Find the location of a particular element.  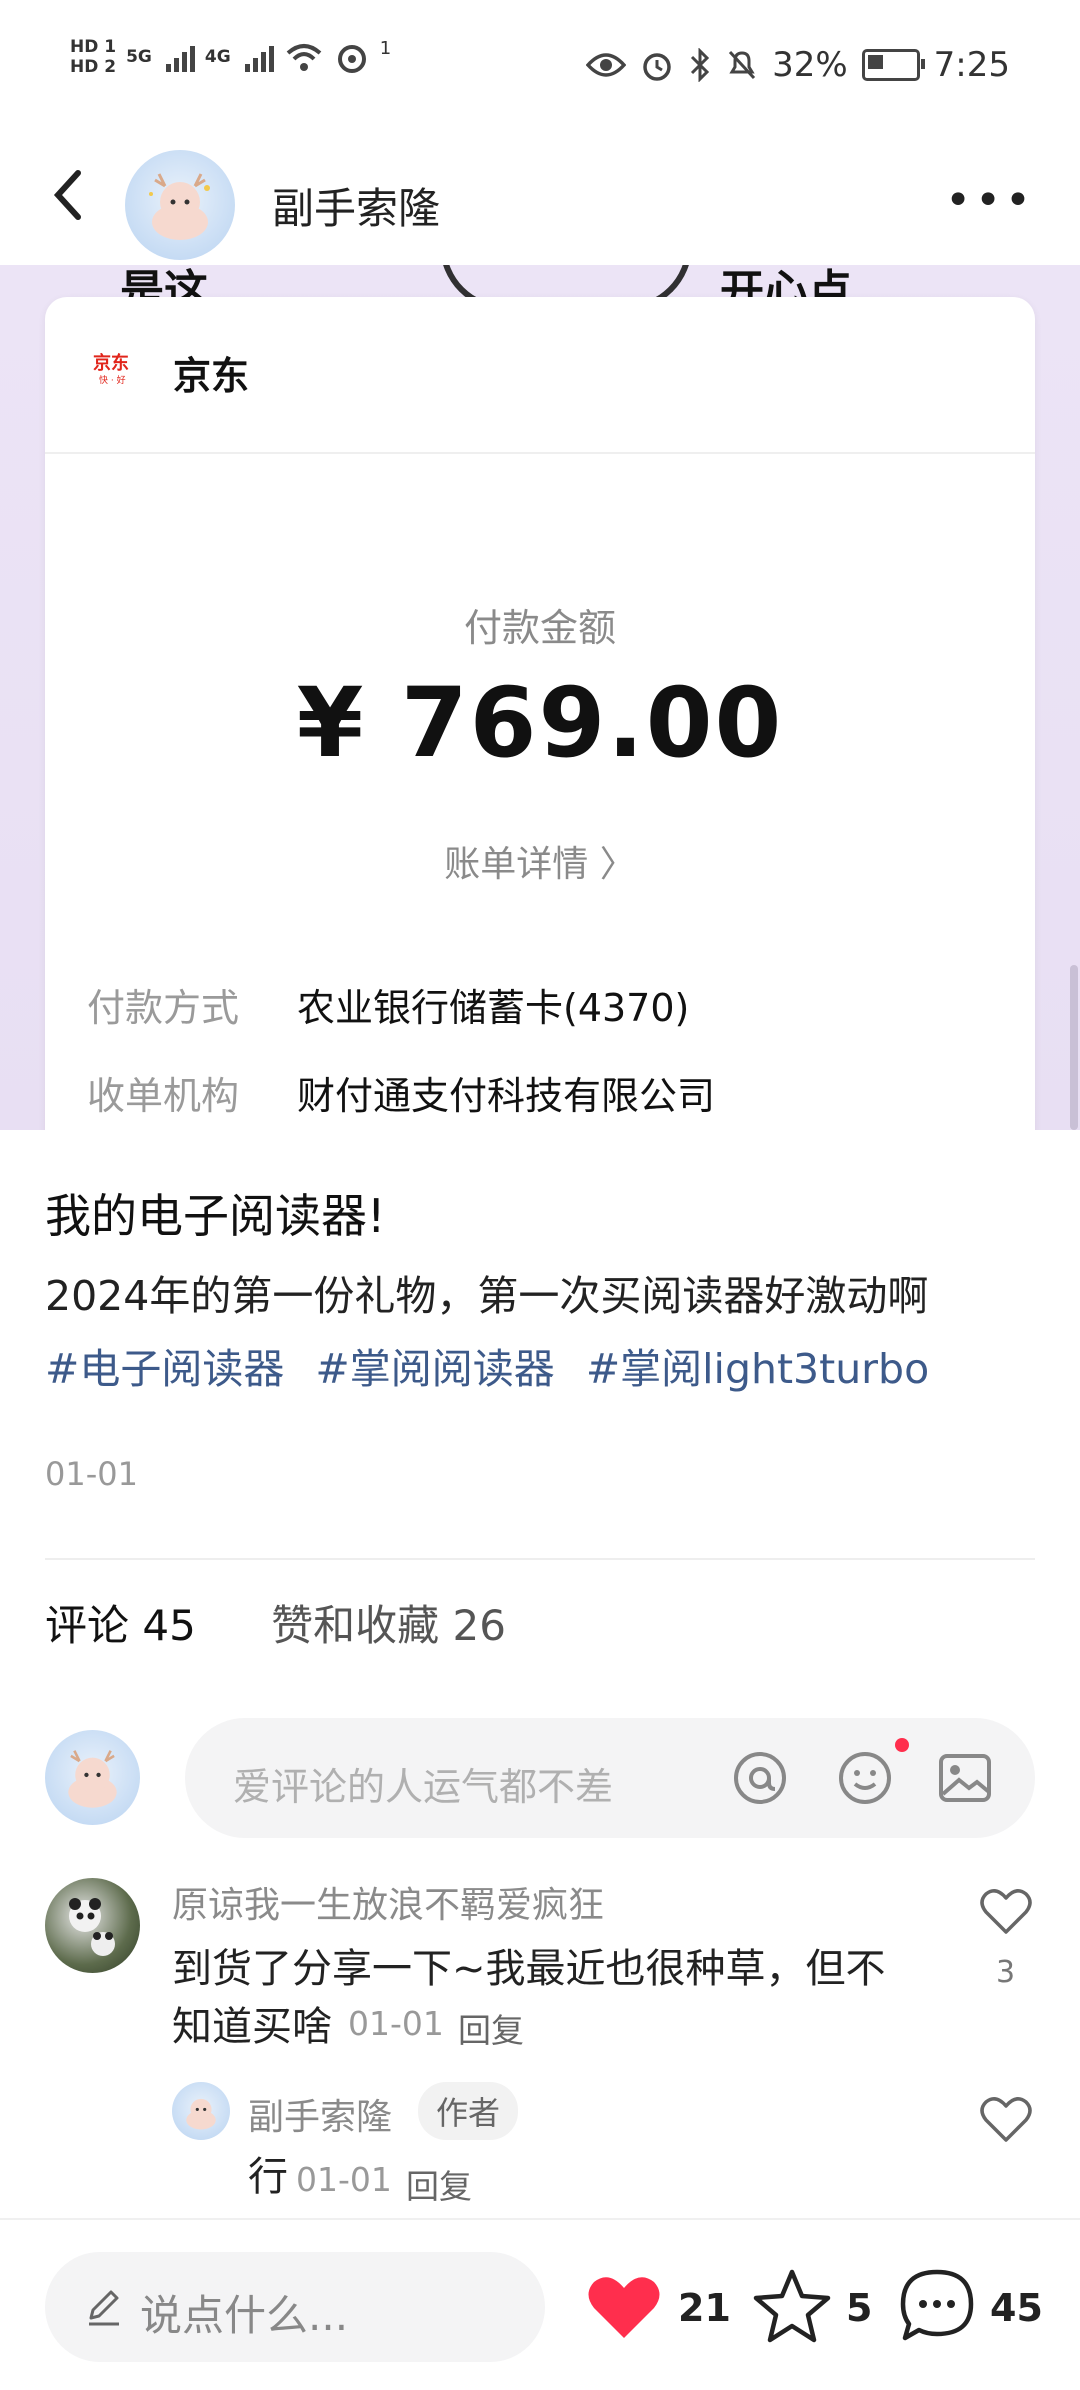

commenter-name: 原谅我一生放浪不羁爱疯狂 is located at coordinates (388, 1902).